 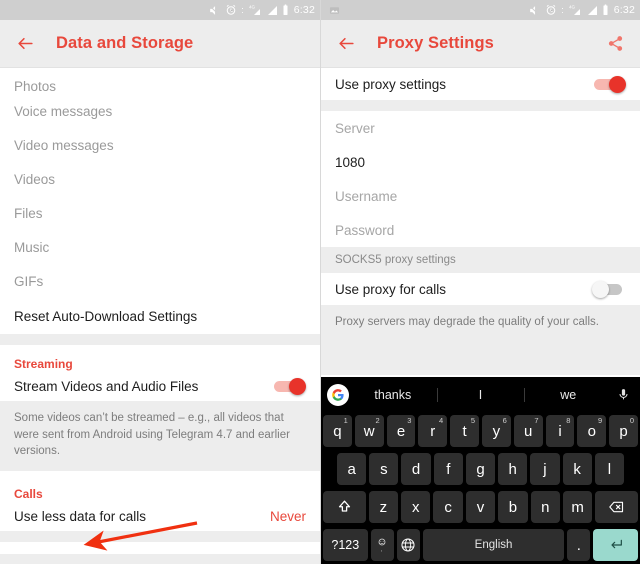 I want to click on key-d: d, so click(x=416, y=469).